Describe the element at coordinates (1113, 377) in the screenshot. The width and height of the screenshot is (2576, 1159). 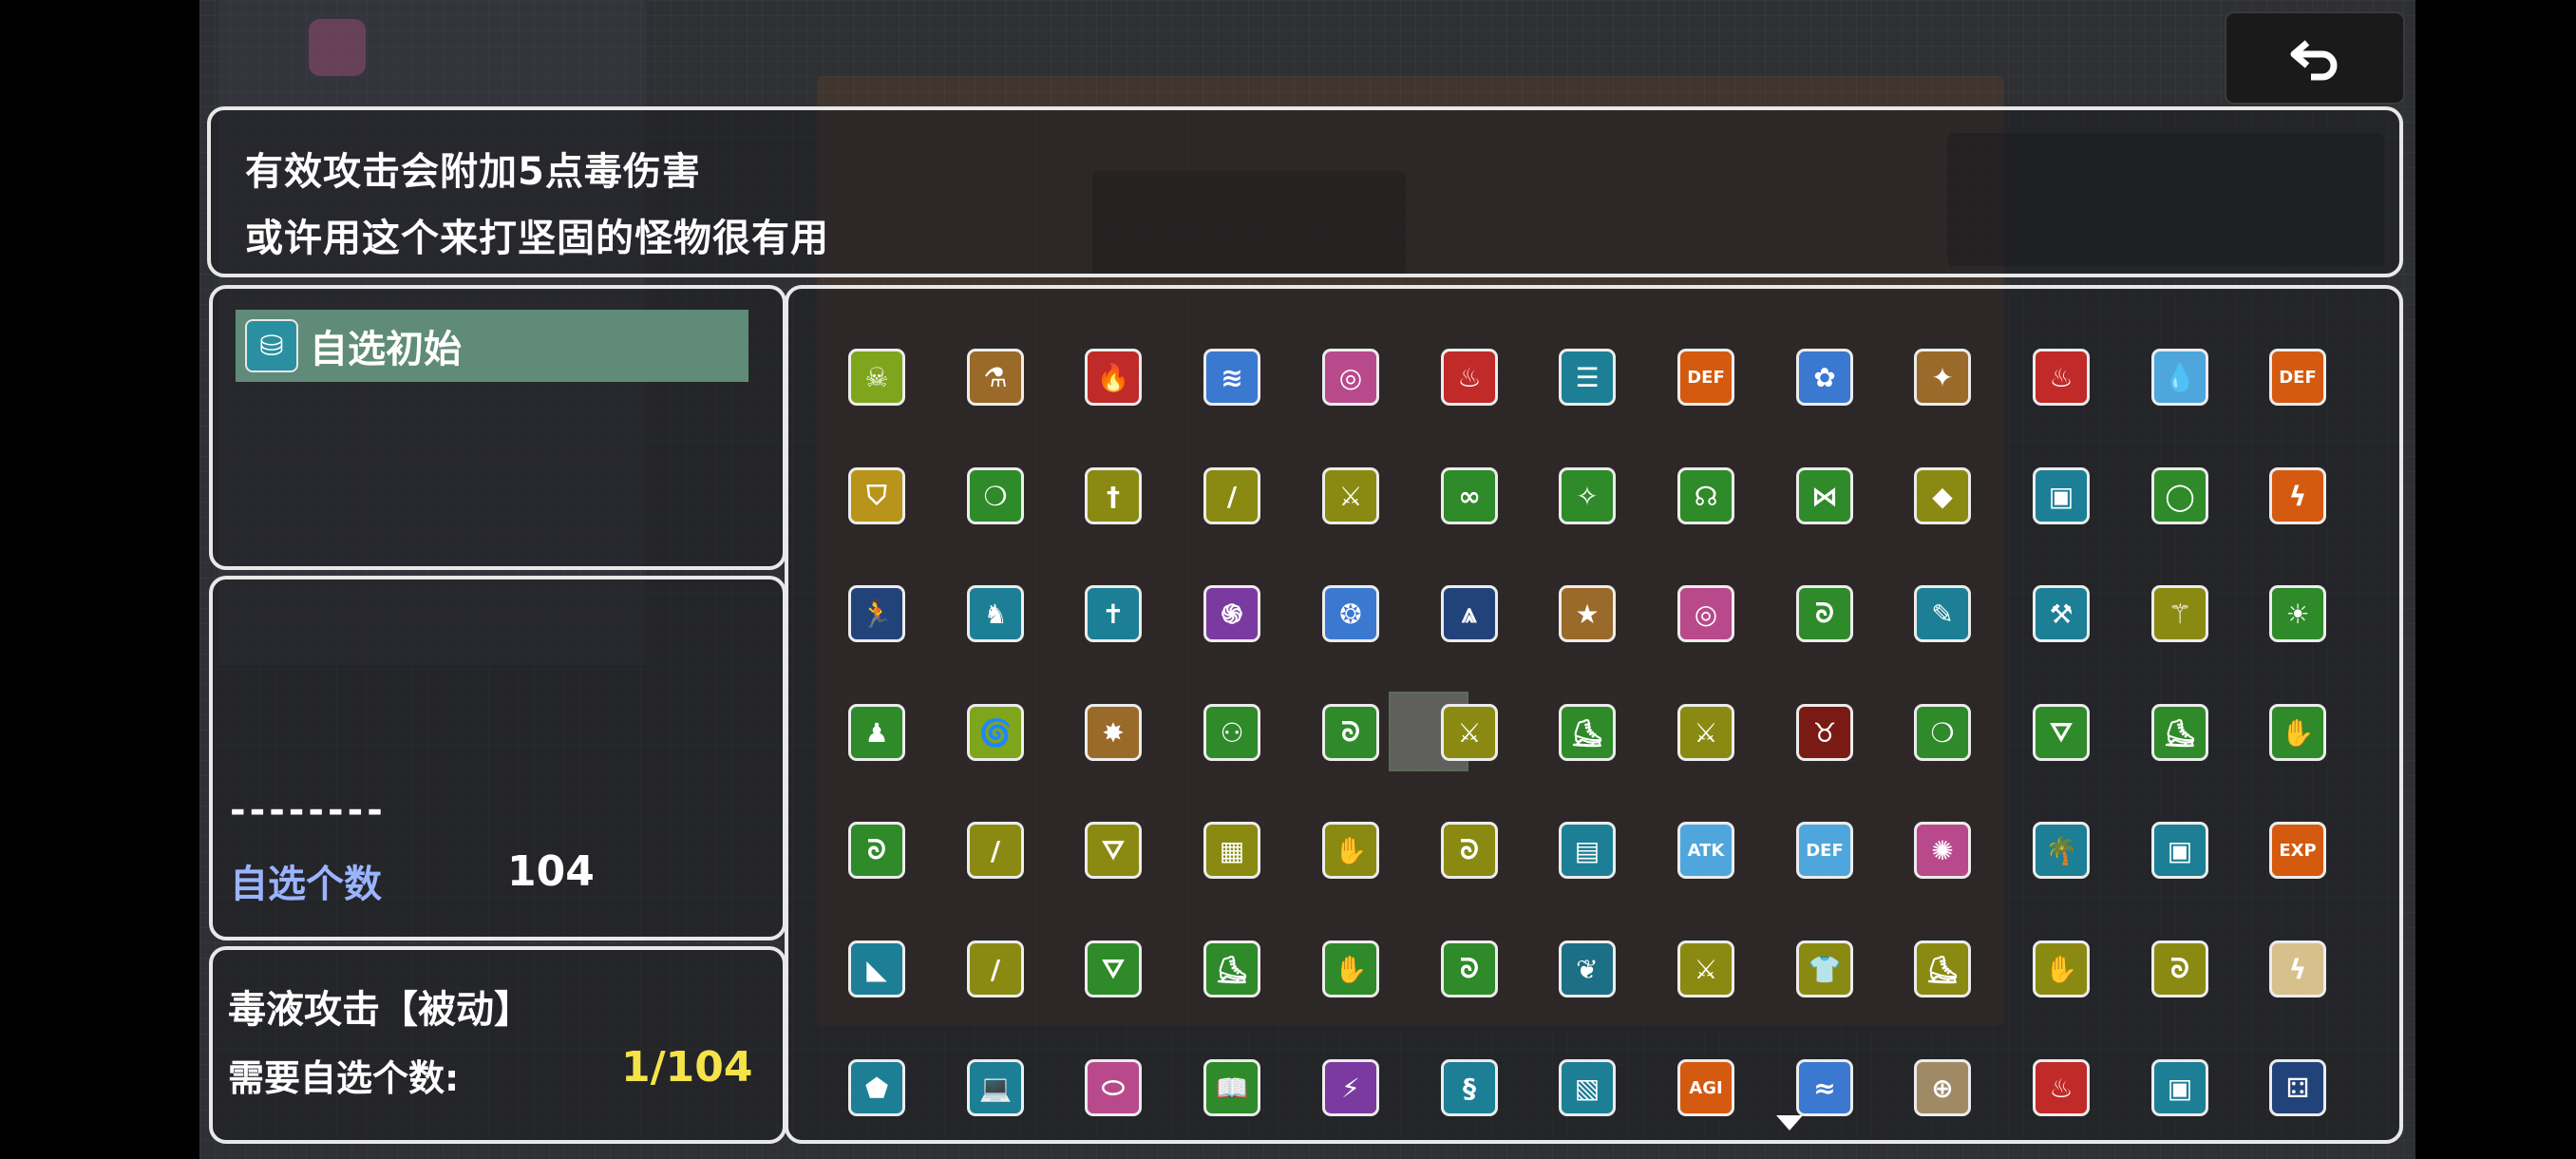
I see `fire-icon: 🔥` at that location.